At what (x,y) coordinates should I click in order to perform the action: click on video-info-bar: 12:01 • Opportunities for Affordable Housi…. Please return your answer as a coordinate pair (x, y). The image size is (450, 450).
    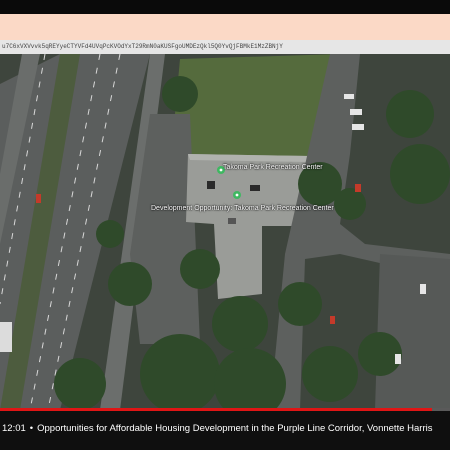
    Looking at the image, I should click on (225, 430).